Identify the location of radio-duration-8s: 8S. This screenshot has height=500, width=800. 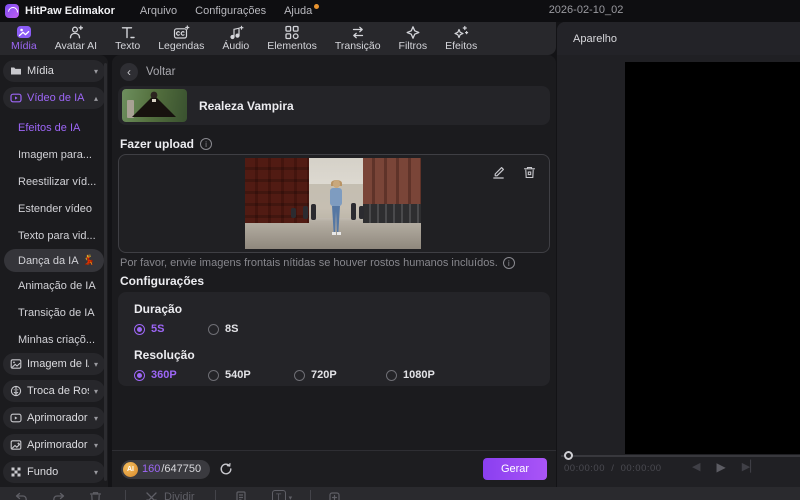
(251, 329).